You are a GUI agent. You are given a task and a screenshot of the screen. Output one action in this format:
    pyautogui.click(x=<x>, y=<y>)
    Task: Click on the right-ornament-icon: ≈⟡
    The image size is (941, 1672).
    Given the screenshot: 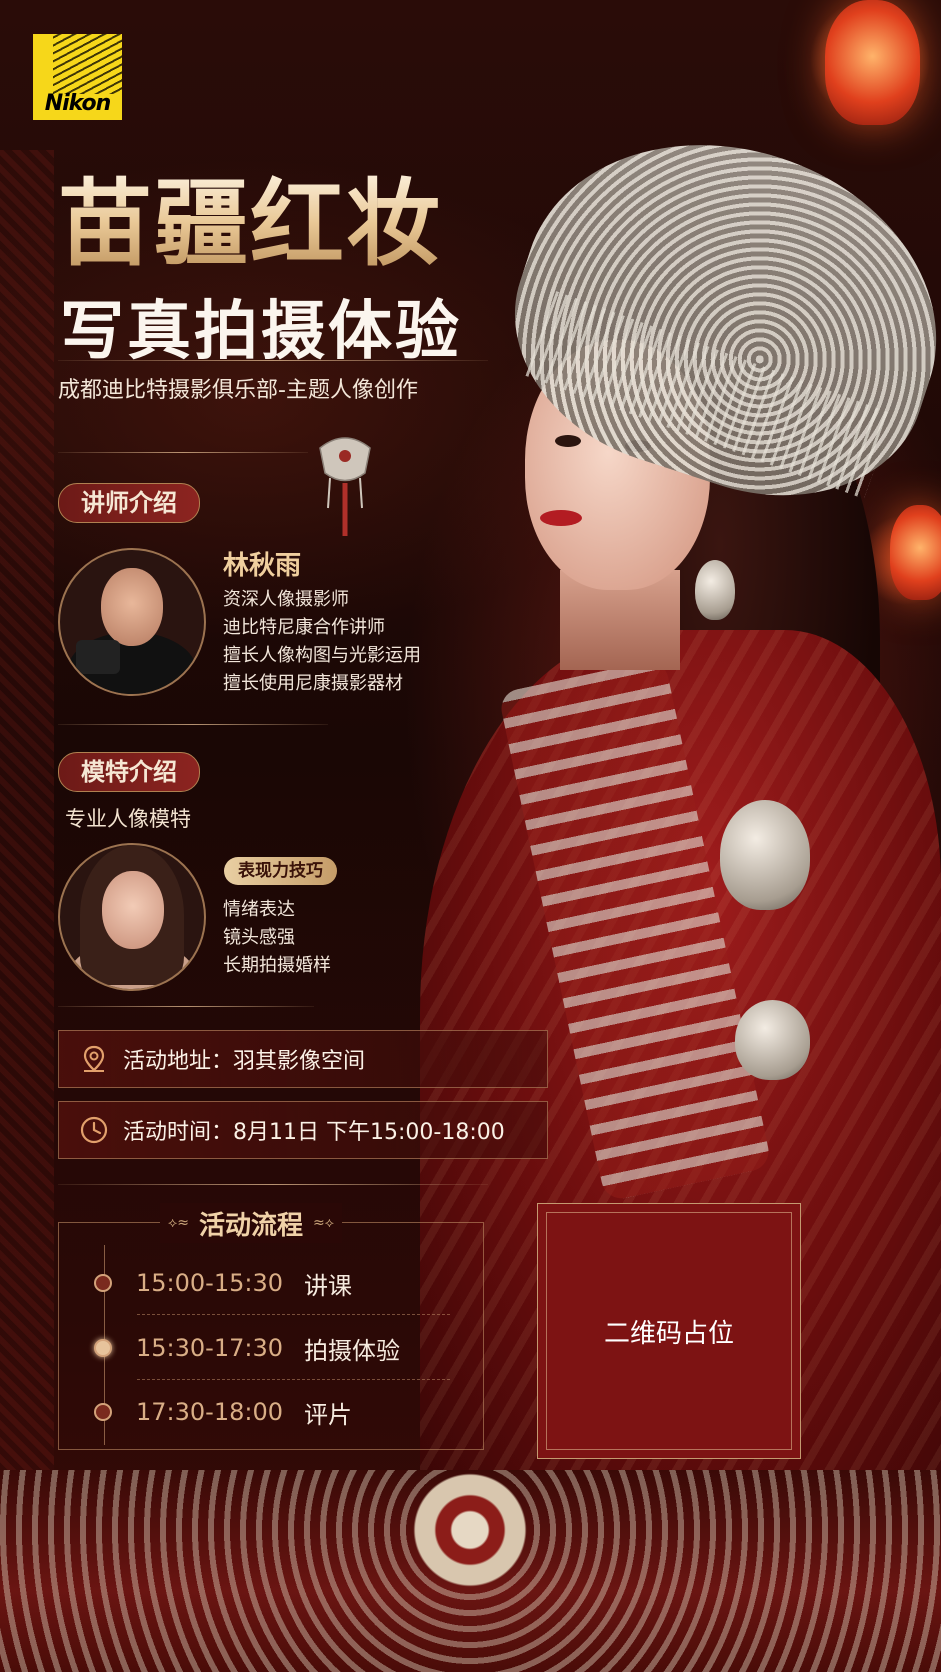 What is the action you would take?
    pyautogui.click(x=324, y=1223)
    